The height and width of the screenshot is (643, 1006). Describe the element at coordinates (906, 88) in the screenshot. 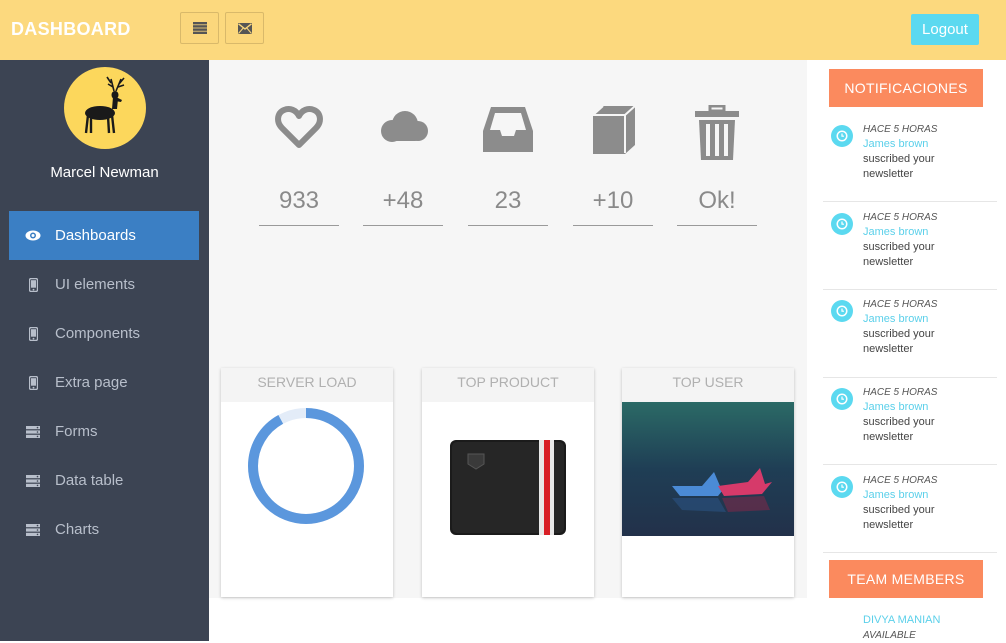

I see `notifications-header: NOTIFICACIONES` at that location.